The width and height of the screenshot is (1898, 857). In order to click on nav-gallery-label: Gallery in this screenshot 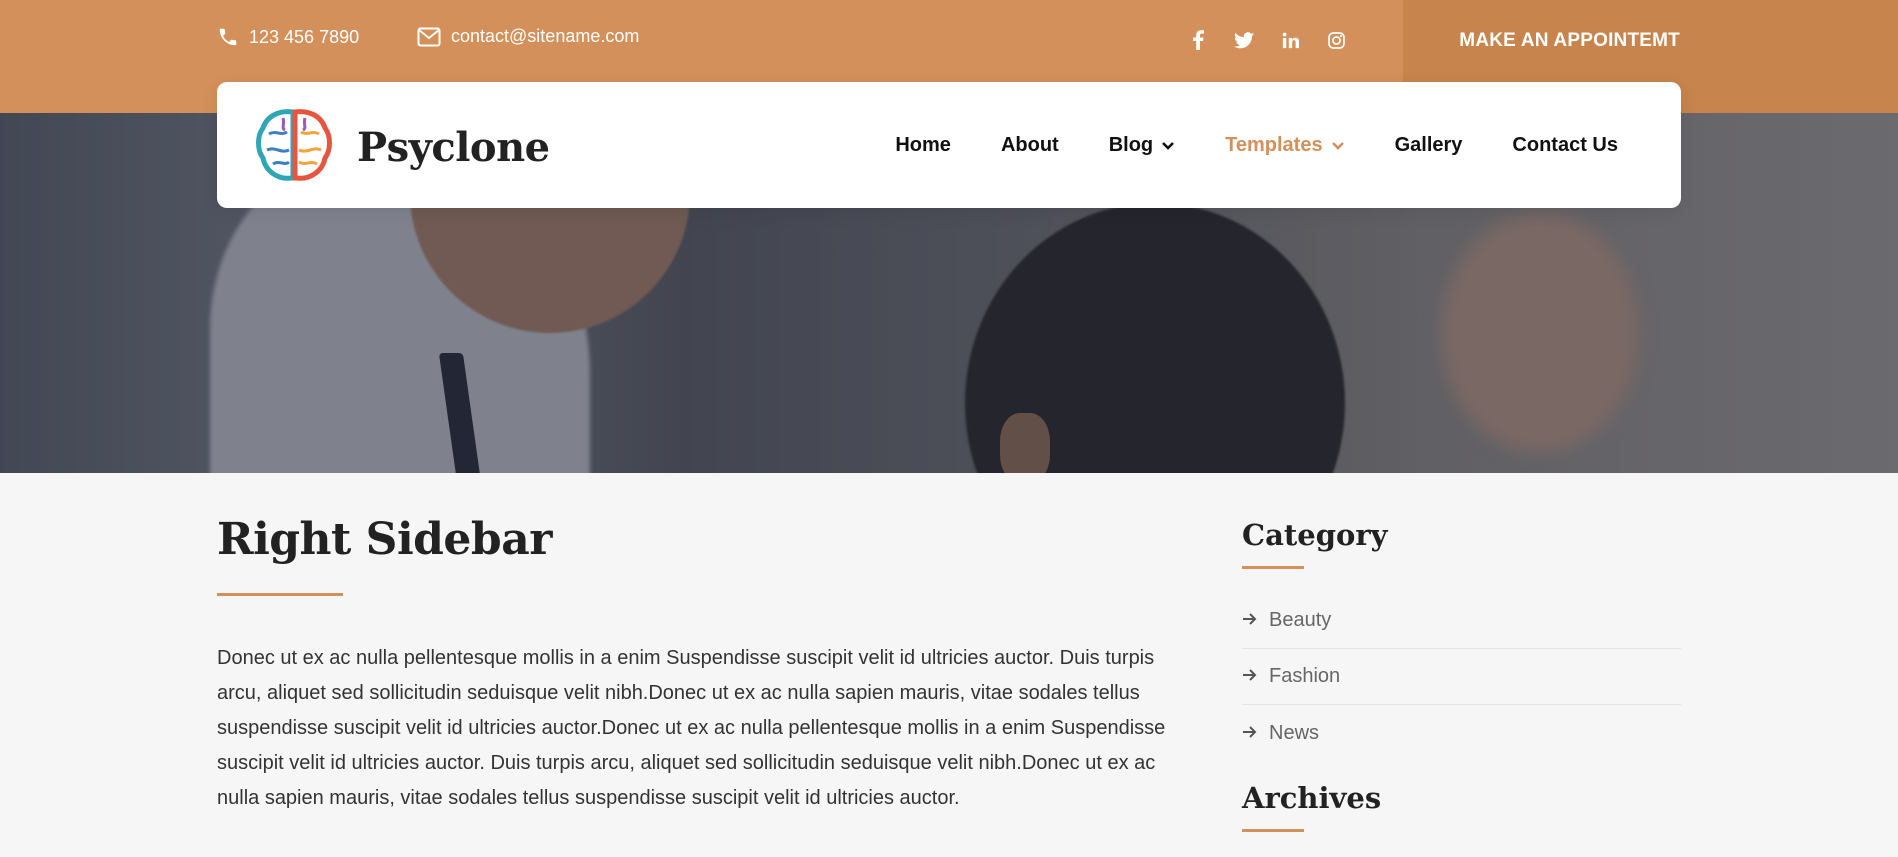, I will do `click(1428, 144)`.